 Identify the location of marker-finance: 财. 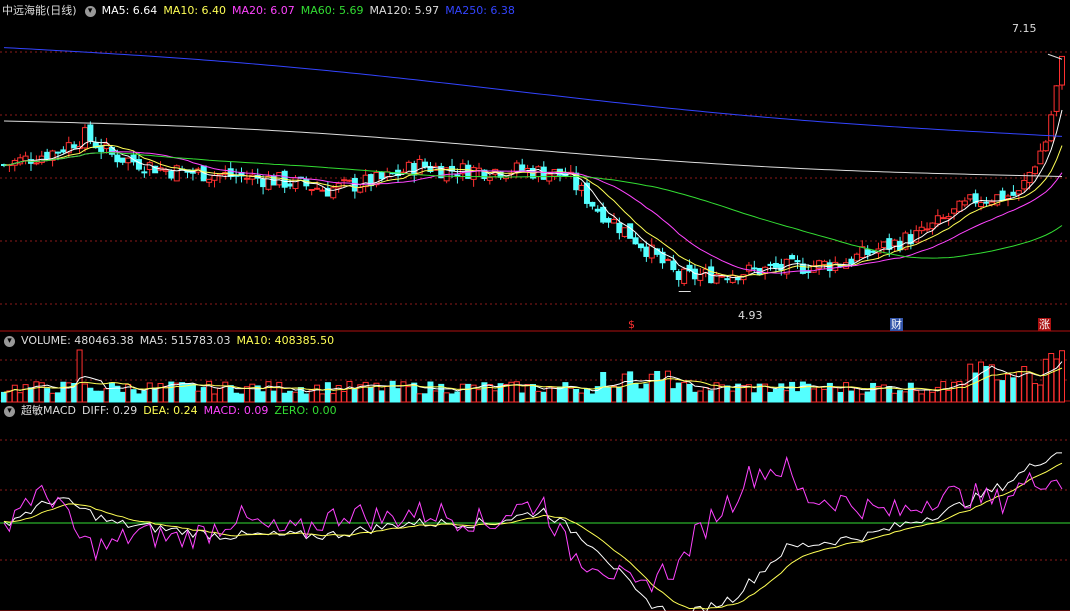
(896, 324).